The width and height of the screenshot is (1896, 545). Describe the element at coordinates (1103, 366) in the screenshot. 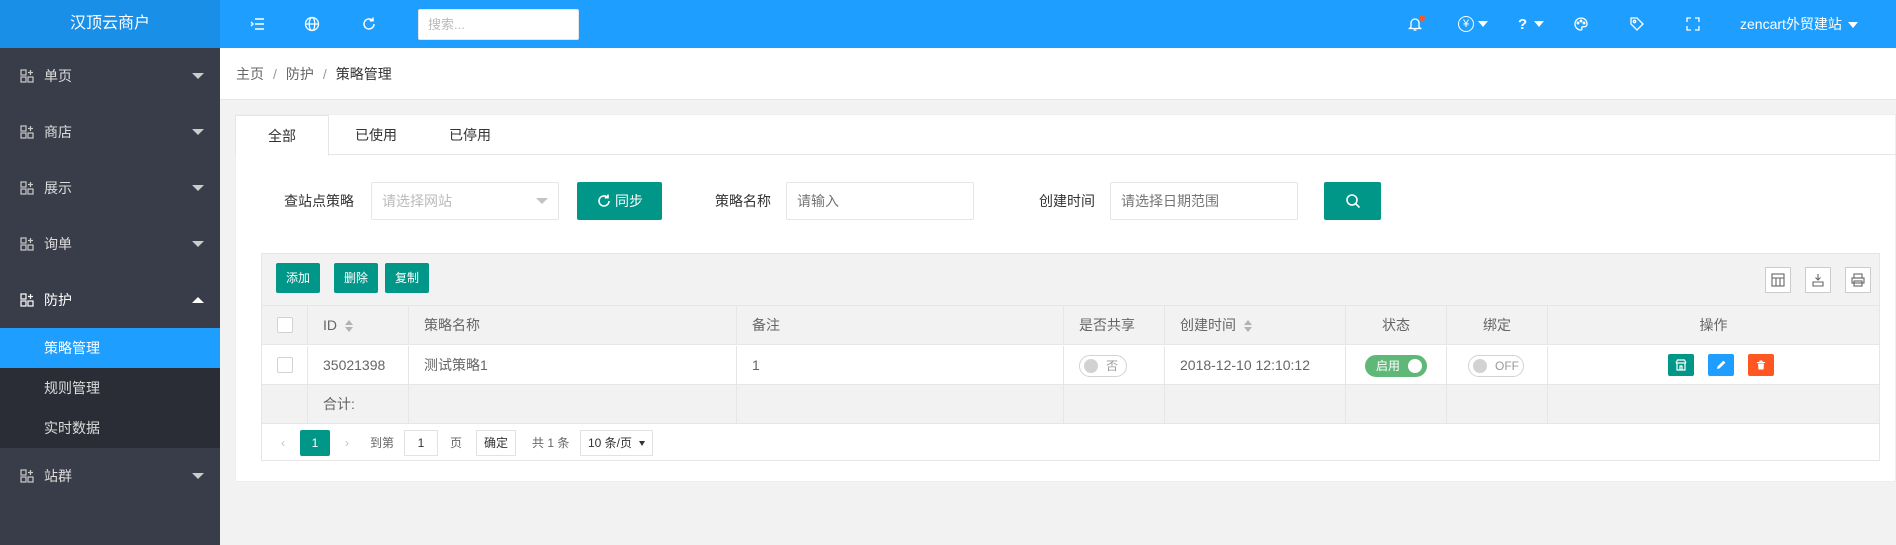

I see `shared-switch: 否` at that location.